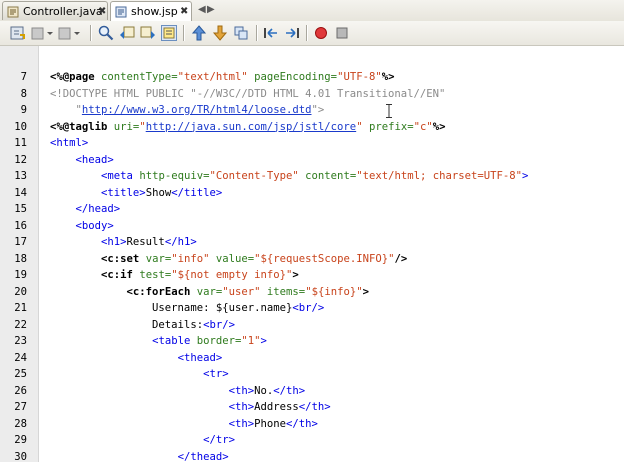  I want to click on code-line: 28 <th>Phone</th>, so click(312, 424).